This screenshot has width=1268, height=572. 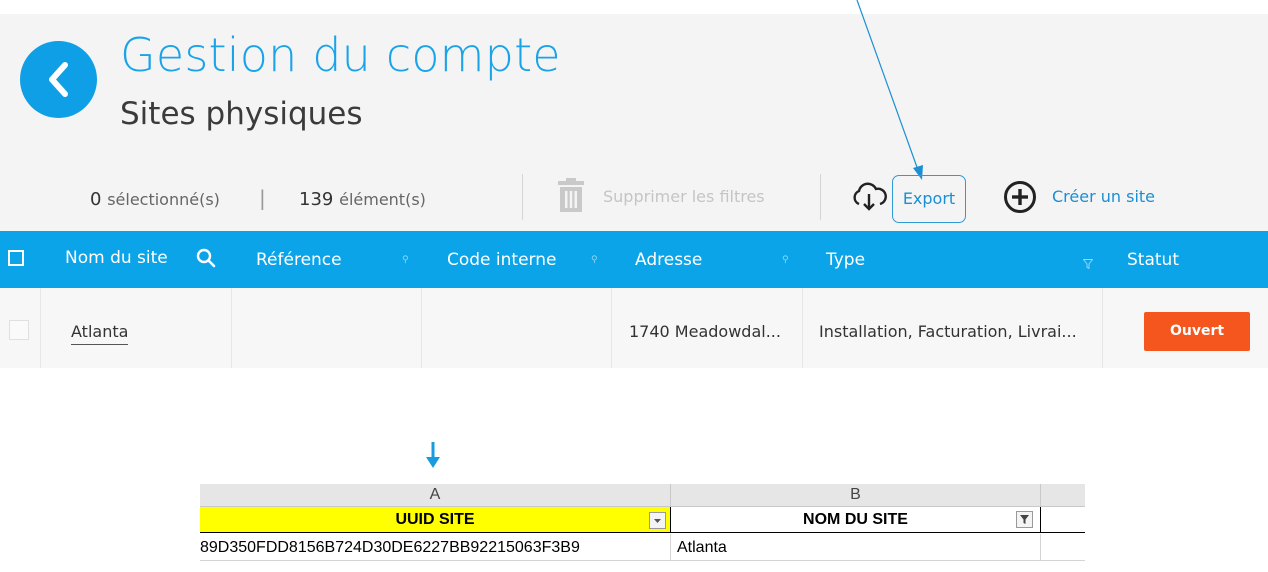 What do you see at coordinates (96, 199) in the screenshot?
I see `selected-count-value: 0` at bounding box center [96, 199].